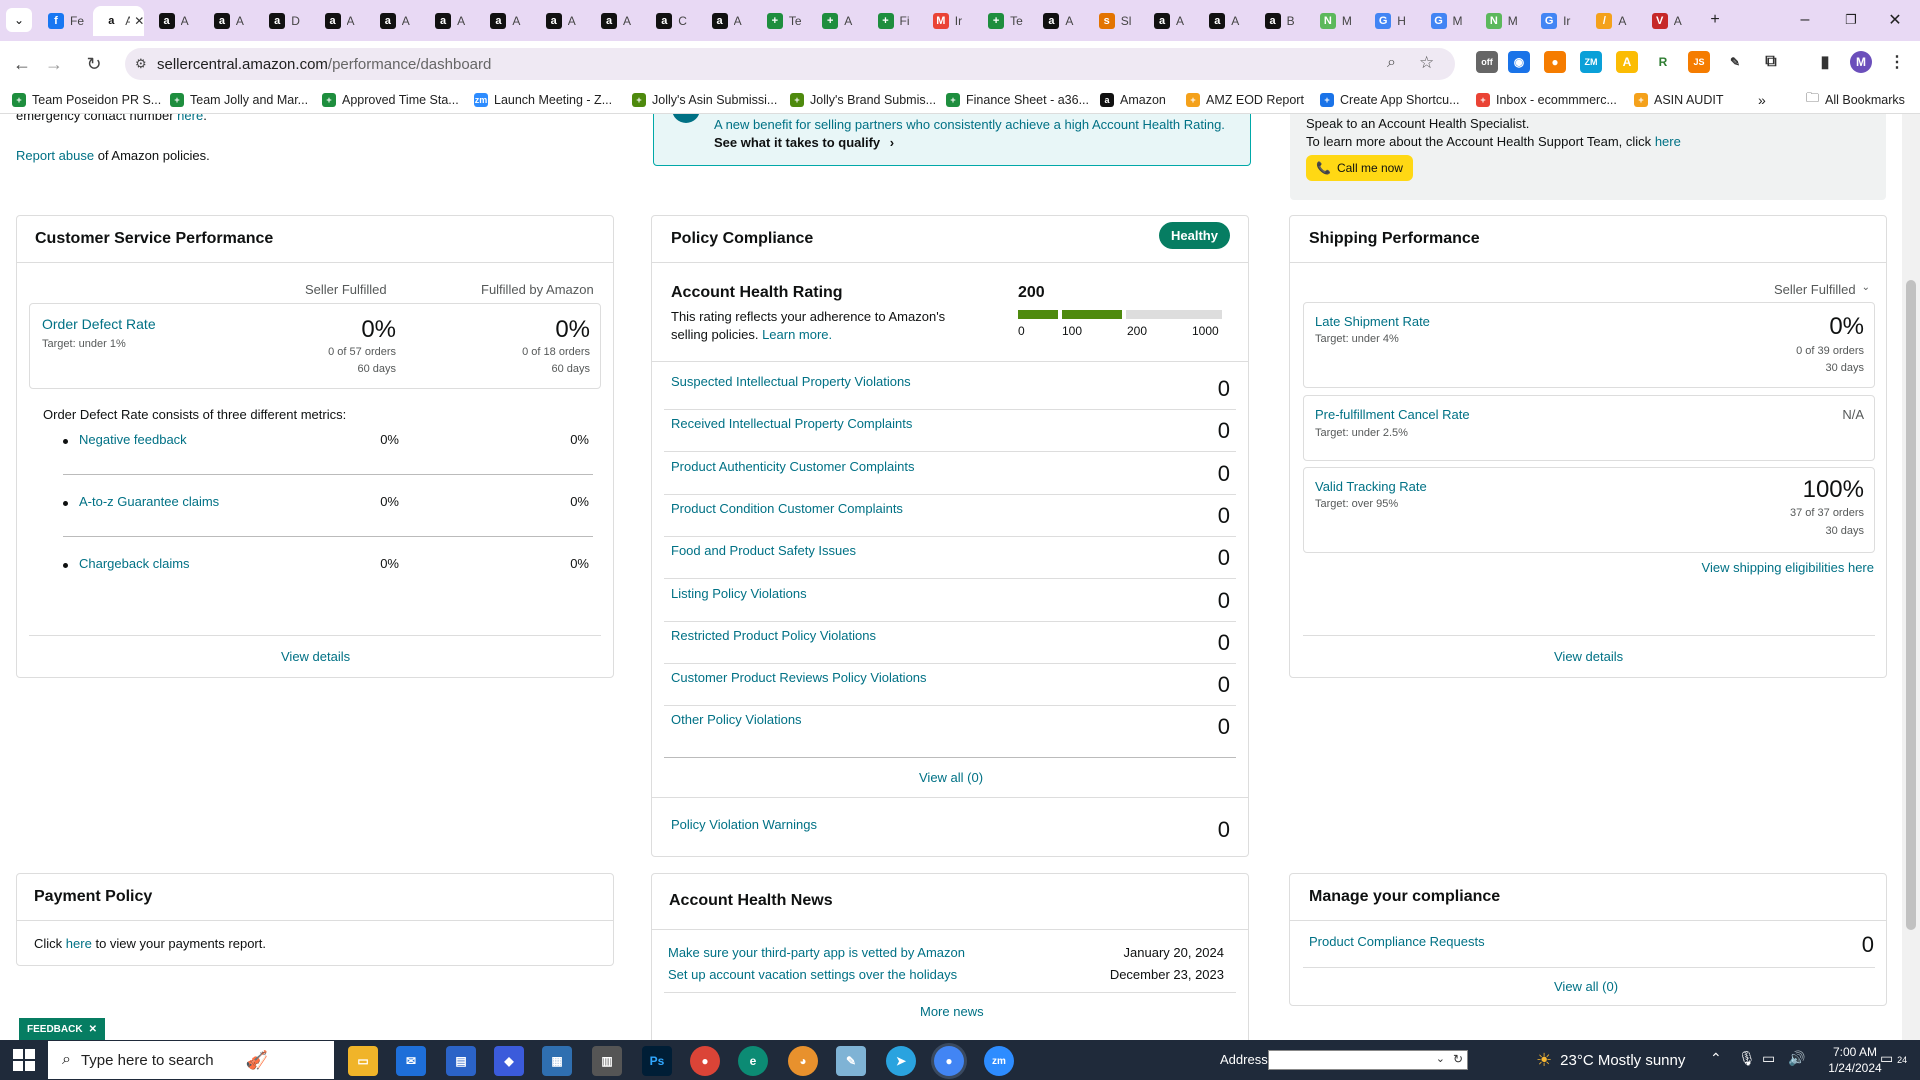 Image resolution: width=1920 pixels, height=1080 pixels. I want to click on bookmark-item: a Amazon, so click(1133, 100).